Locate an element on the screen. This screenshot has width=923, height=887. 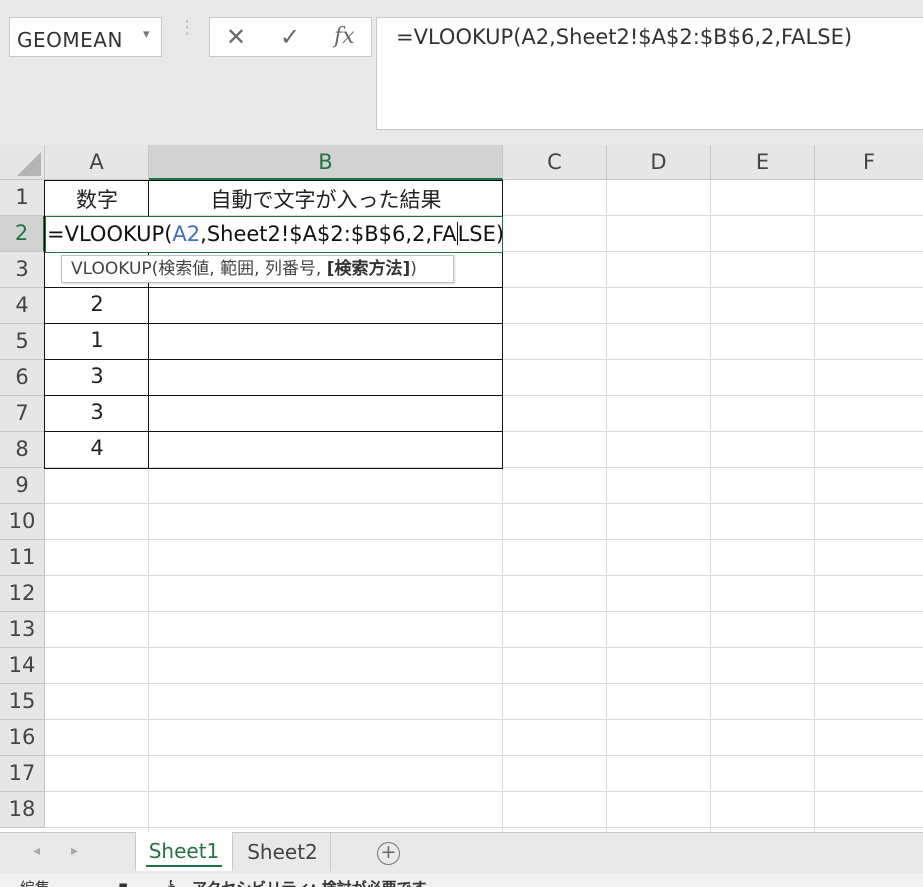
active-tab-underline is located at coordinates (184, 866).